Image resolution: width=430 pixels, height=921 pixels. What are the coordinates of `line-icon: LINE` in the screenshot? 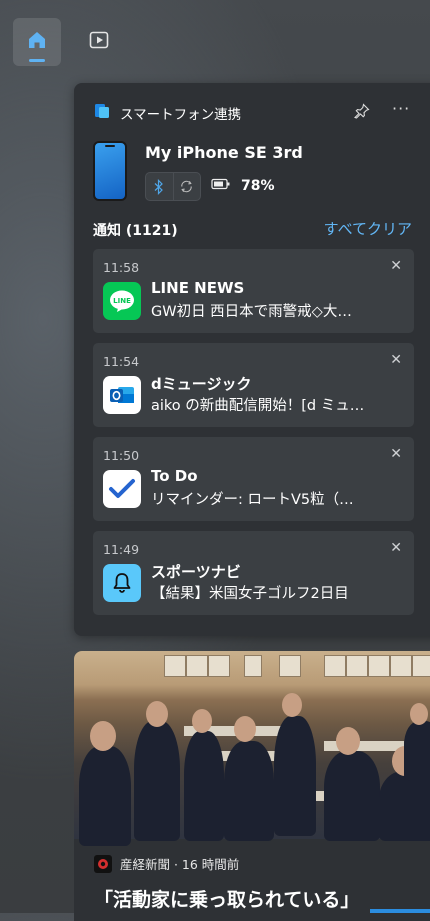 It's located at (122, 301).